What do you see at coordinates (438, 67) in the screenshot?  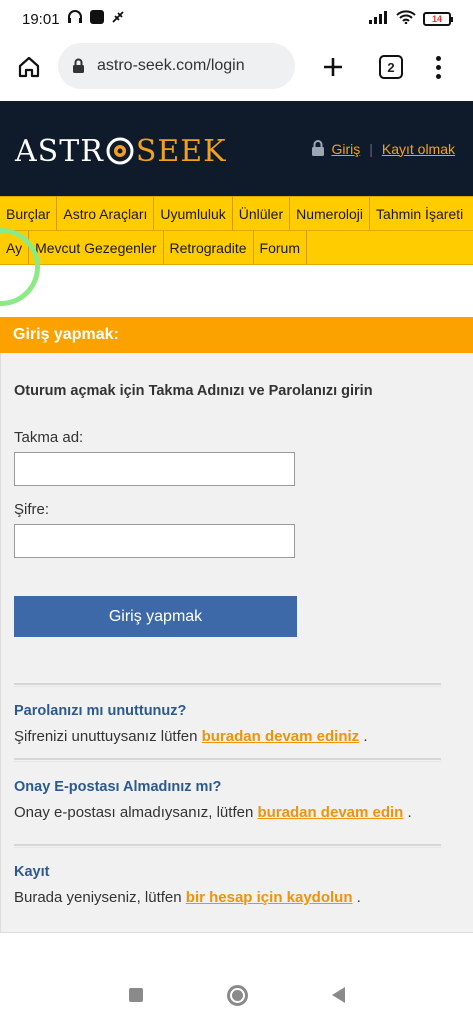 I see `more-vert-icon` at bounding box center [438, 67].